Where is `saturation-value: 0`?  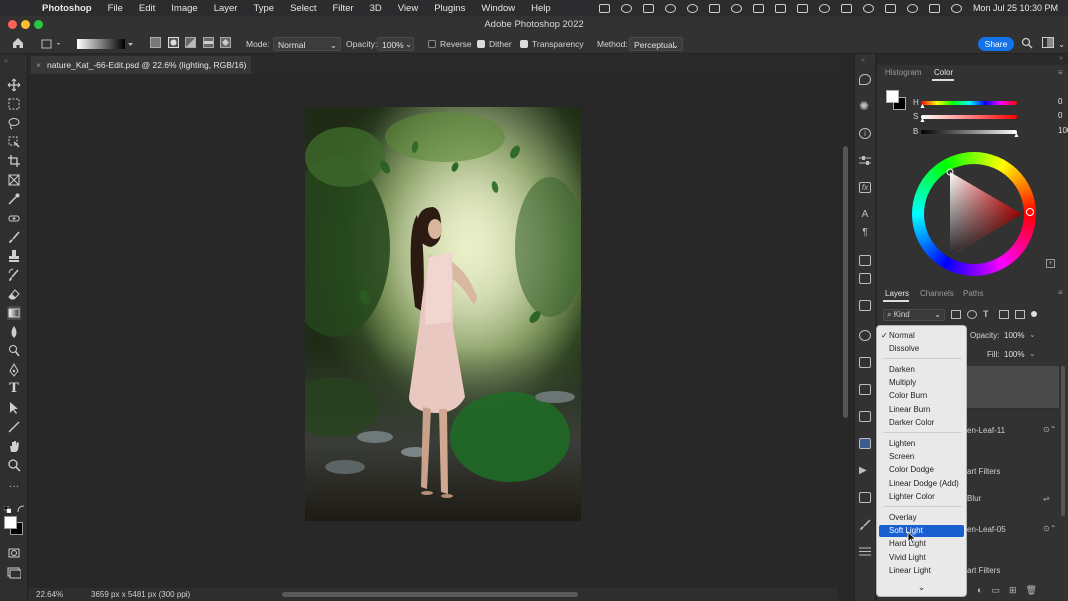 saturation-value: 0 is located at coordinates (1060, 115).